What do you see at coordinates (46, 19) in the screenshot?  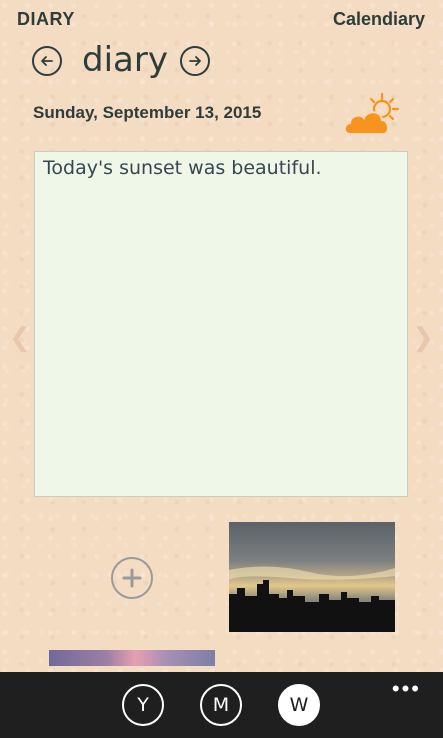 I see `app-name: DIARY` at bounding box center [46, 19].